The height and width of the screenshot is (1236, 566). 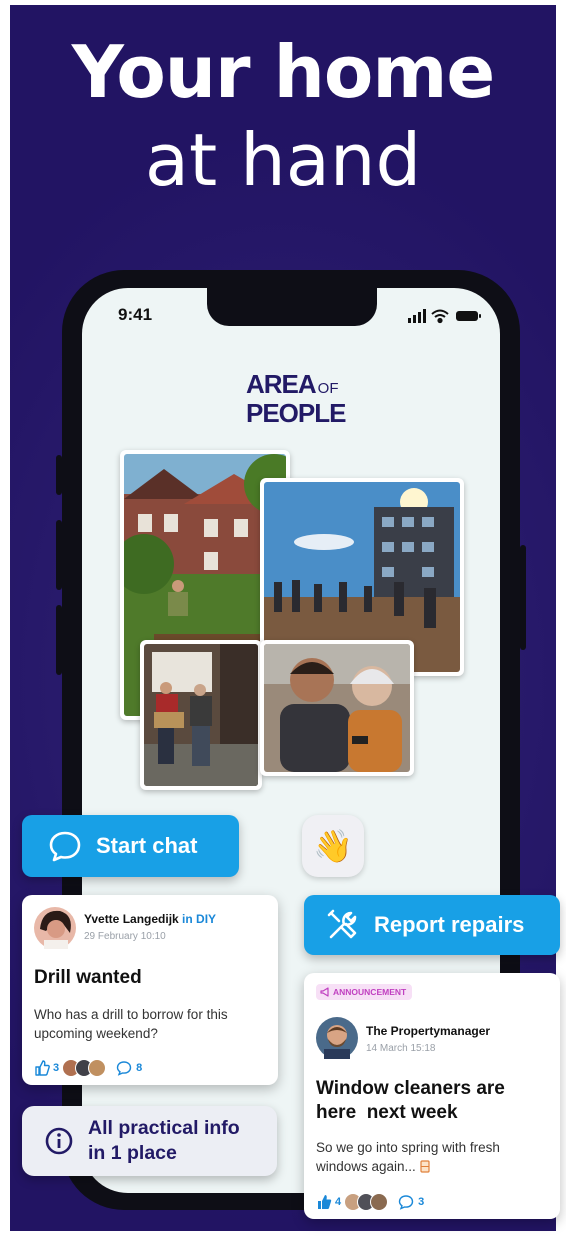 I want to click on status-icons, so click(x=444, y=316).